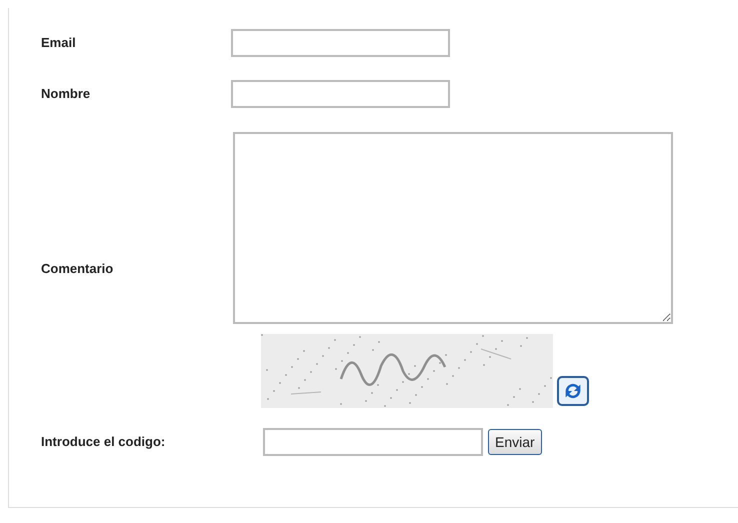  Describe the element at coordinates (515, 442) in the screenshot. I see `submit-button: Enviar` at that location.